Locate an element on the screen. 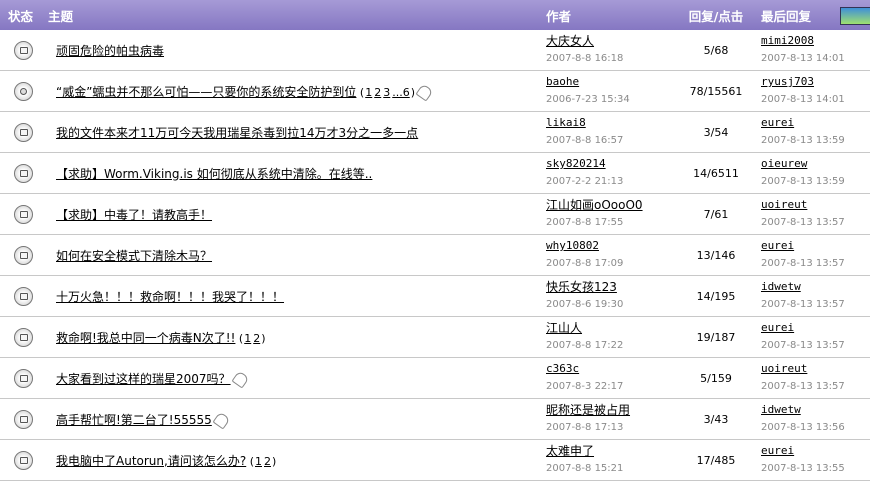 The height and width of the screenshot is (481, 870). thread-topic: 高手帮忙啊!第二台了!55555 is located at coordinates (297, 419).